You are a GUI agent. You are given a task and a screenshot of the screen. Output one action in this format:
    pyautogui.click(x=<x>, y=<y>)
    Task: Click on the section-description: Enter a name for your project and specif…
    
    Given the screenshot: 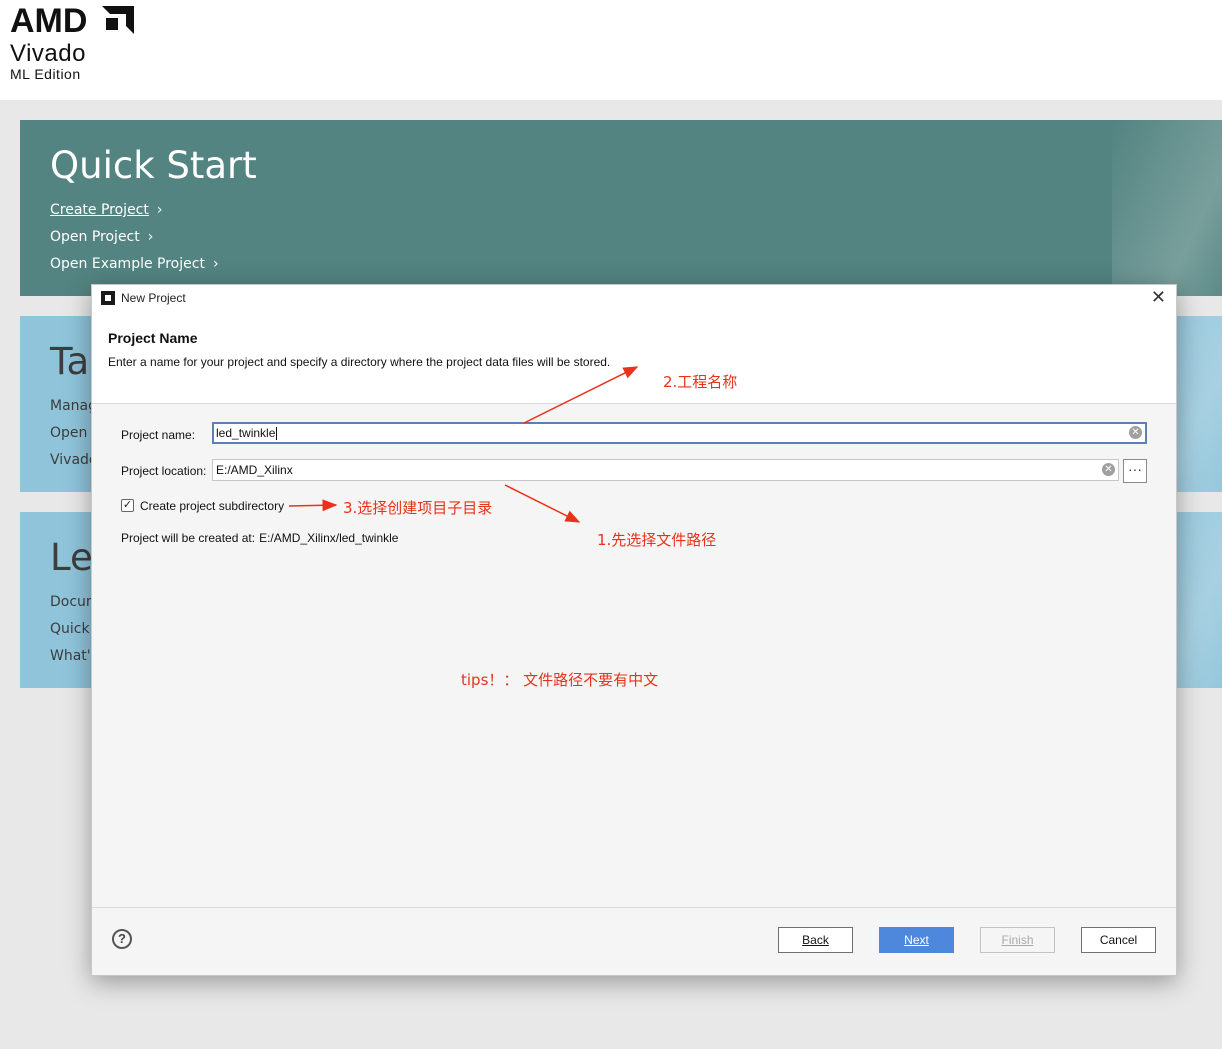 What is the action you would take?
    pyautogui.click(x=359, y=362)
    